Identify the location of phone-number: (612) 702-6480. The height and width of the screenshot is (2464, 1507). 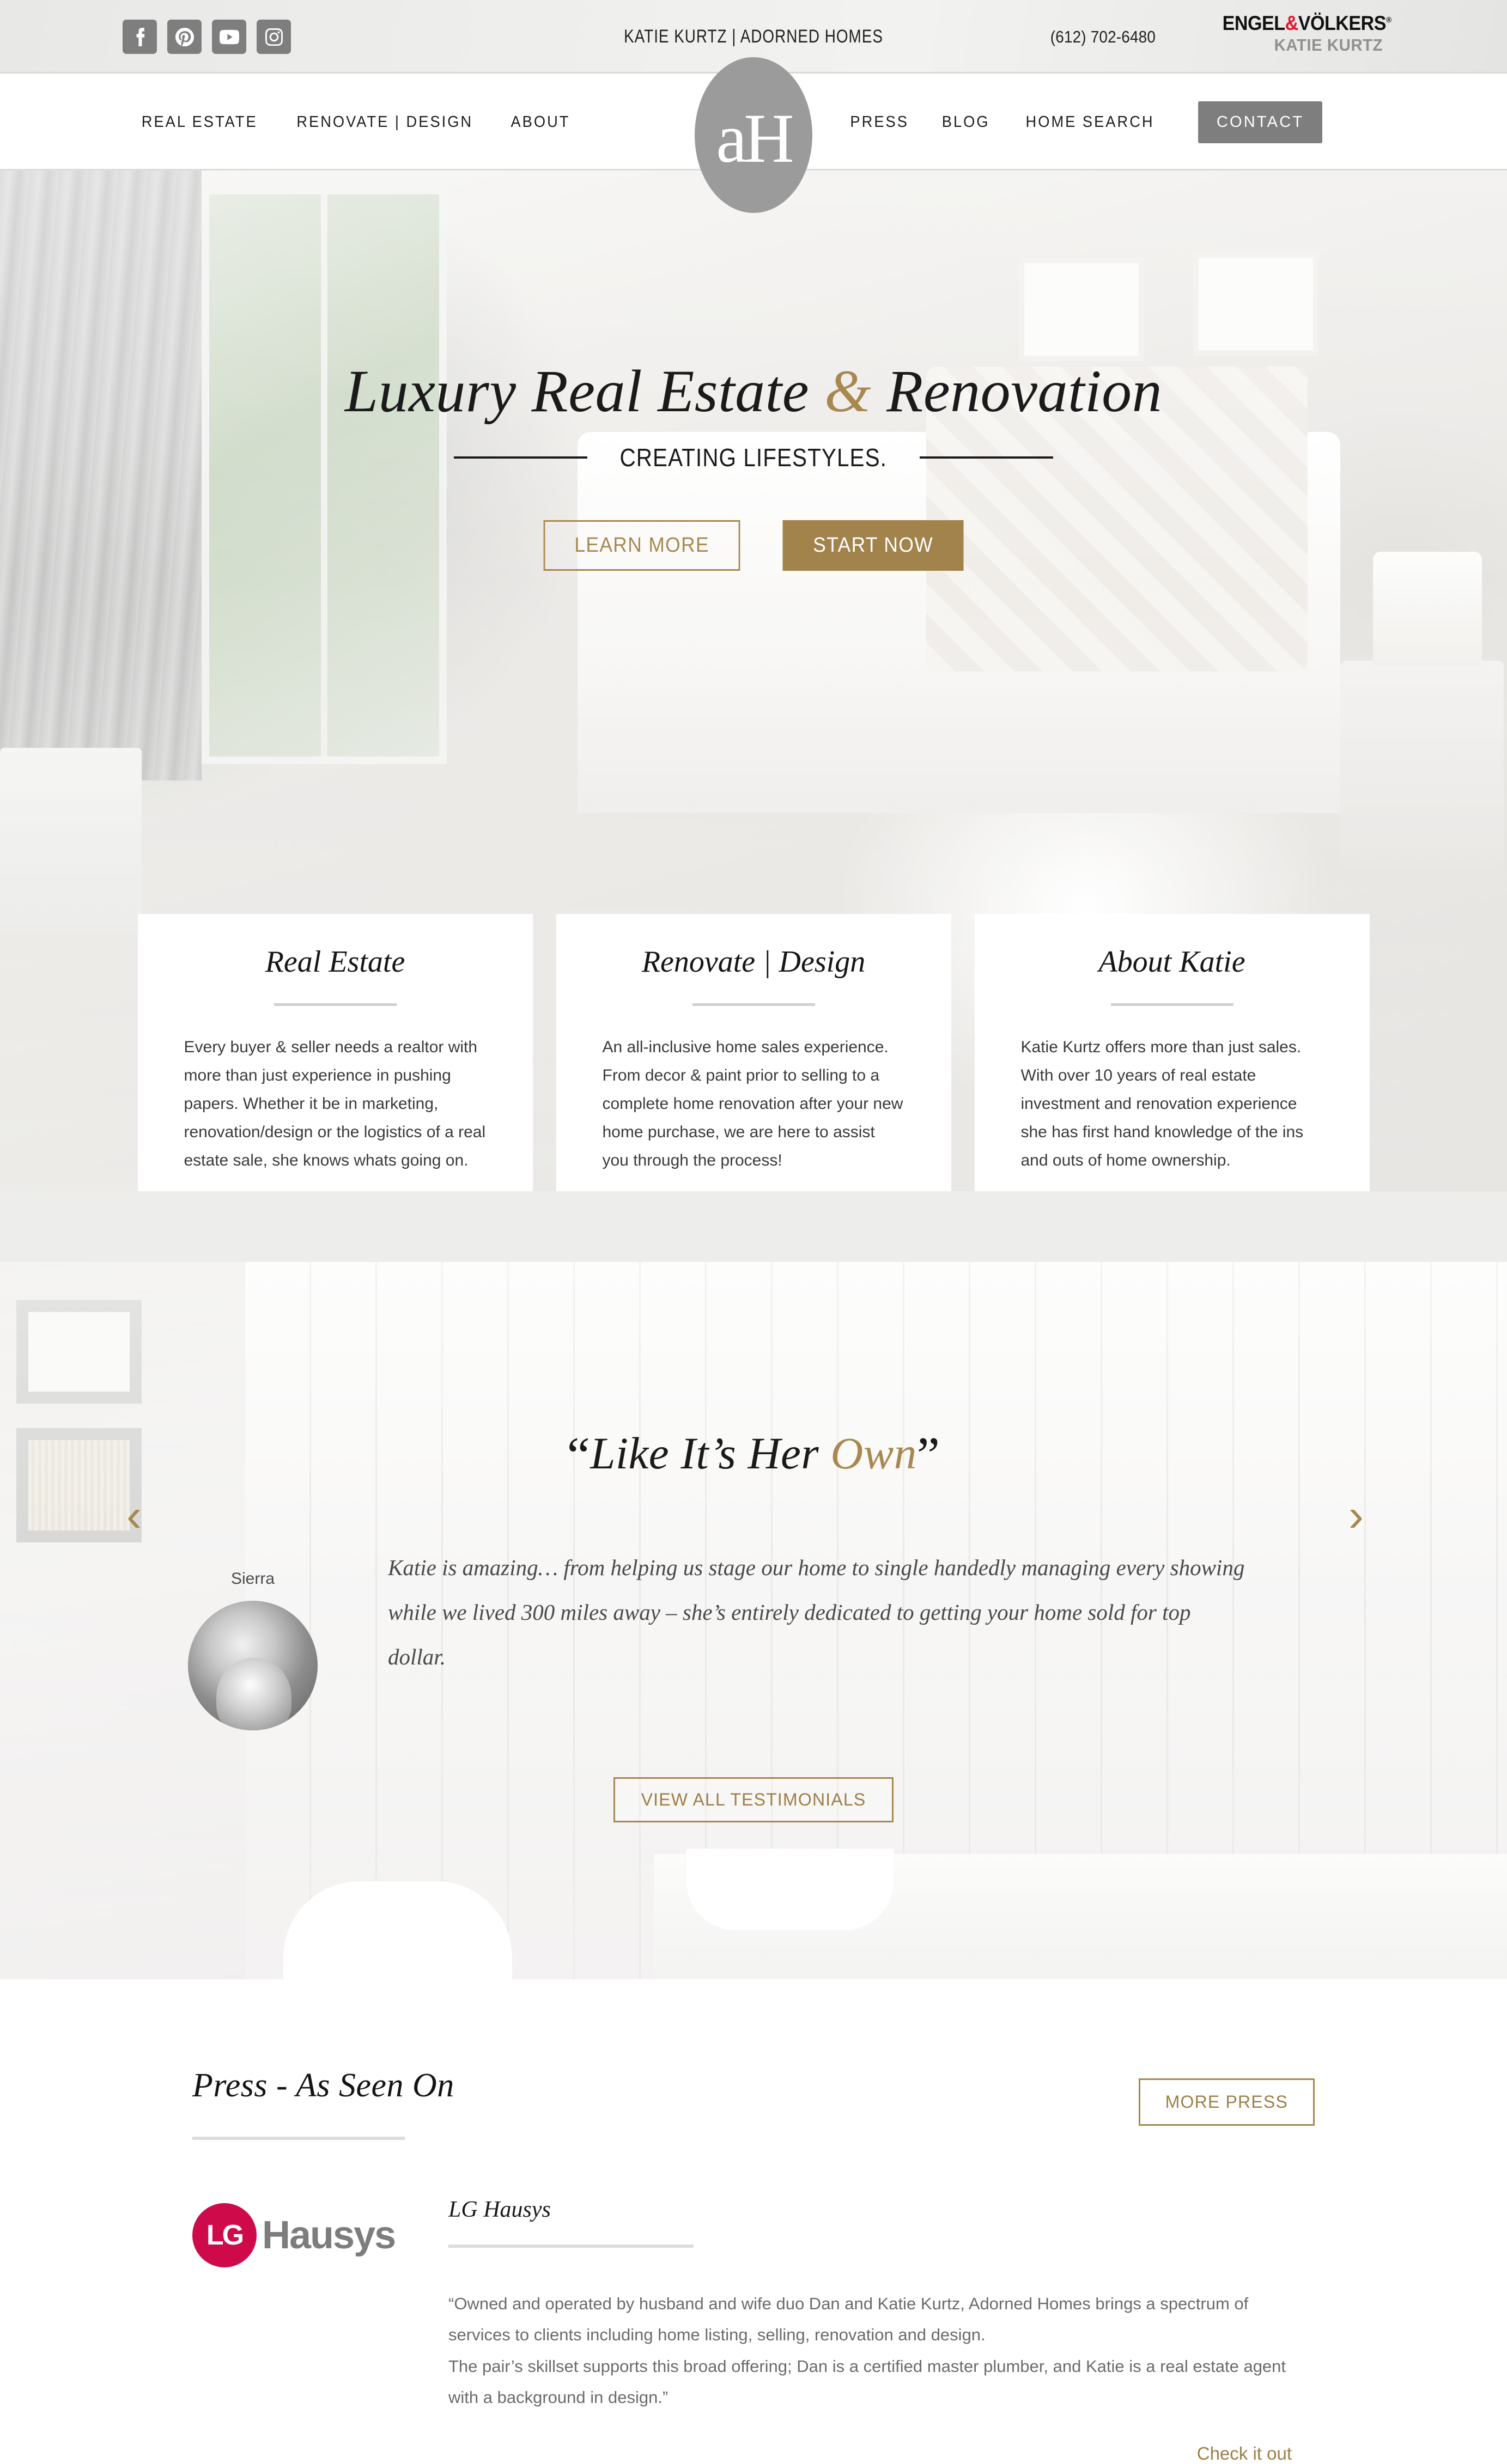
(1103, 37).